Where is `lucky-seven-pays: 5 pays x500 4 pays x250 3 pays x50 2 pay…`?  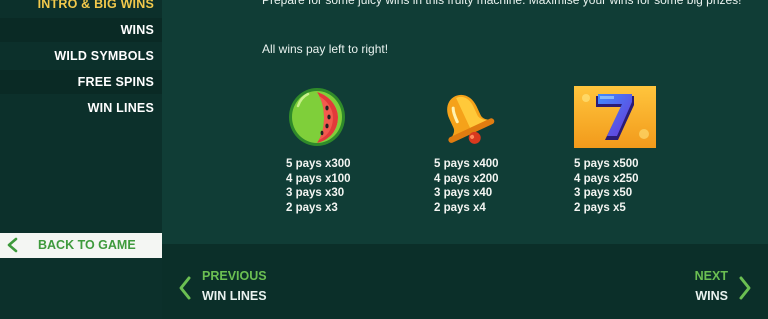
lucky-seven-pays: 5 pays x500 4 pays x250 3 pays x50 2 pay… is located at coordinates (606, 186).